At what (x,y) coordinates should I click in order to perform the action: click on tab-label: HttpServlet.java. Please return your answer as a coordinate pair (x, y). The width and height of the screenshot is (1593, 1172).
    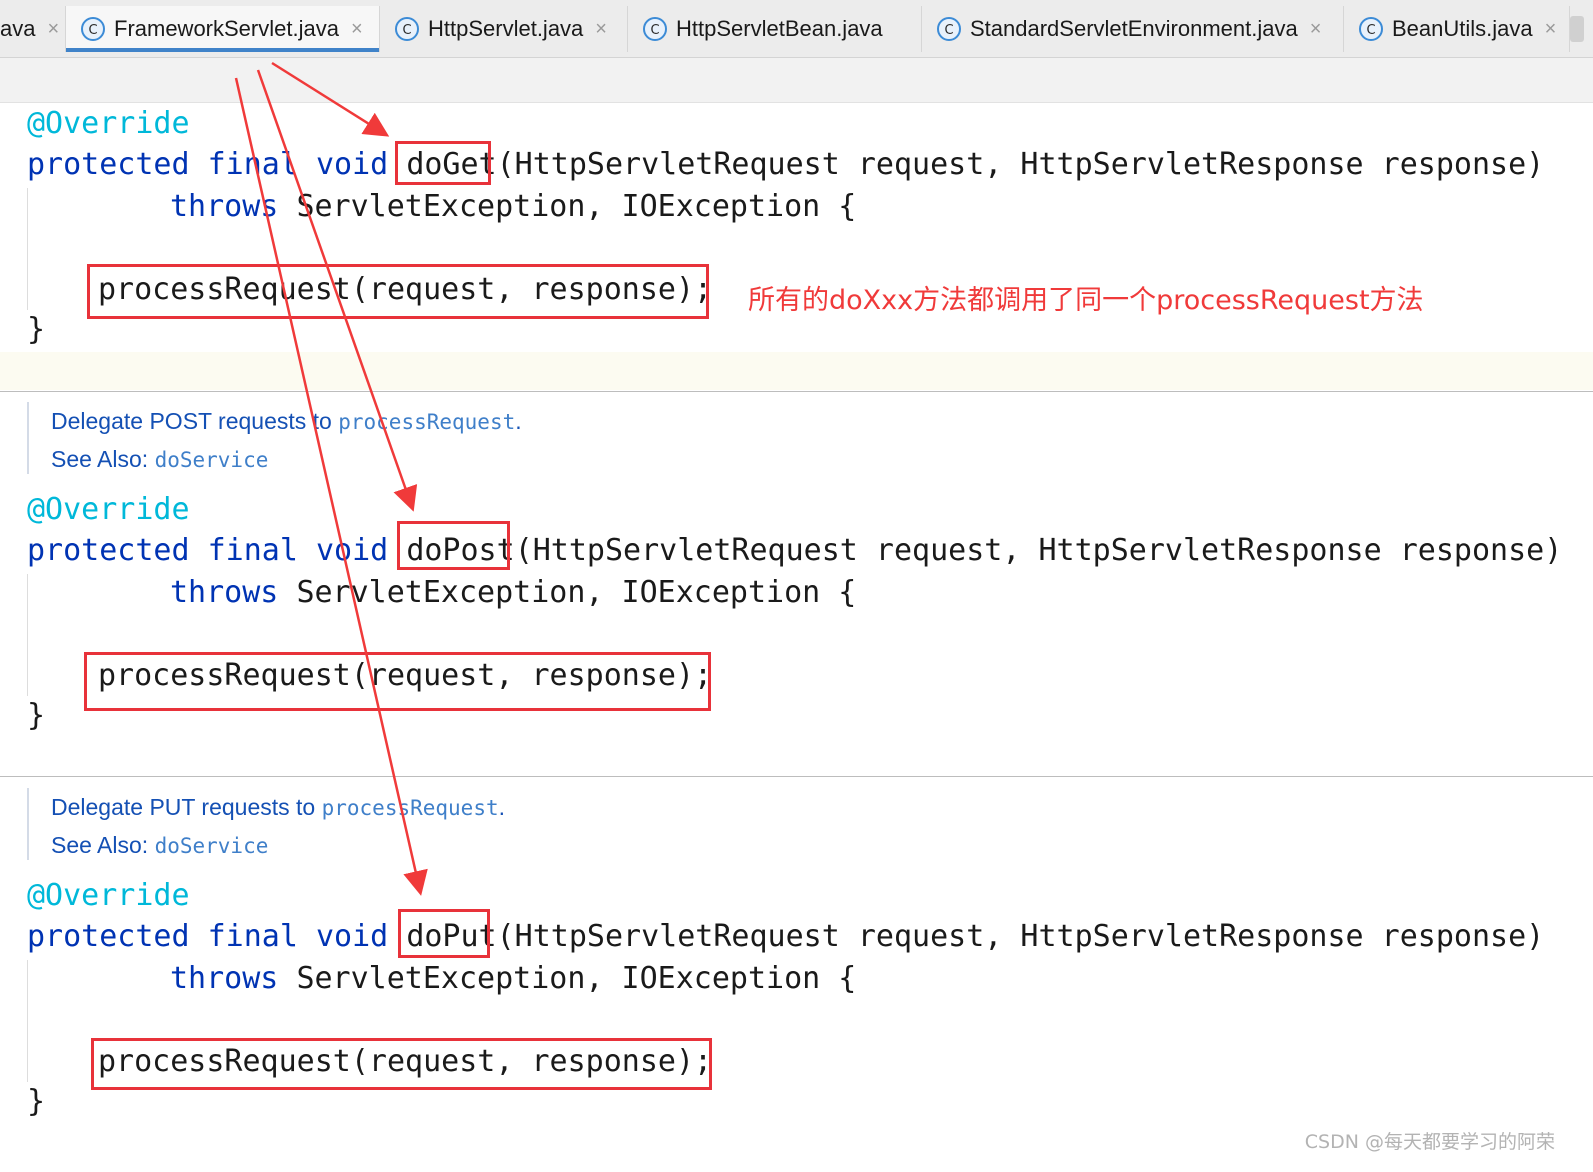
    Looking at the image, I should click on (506, 28).